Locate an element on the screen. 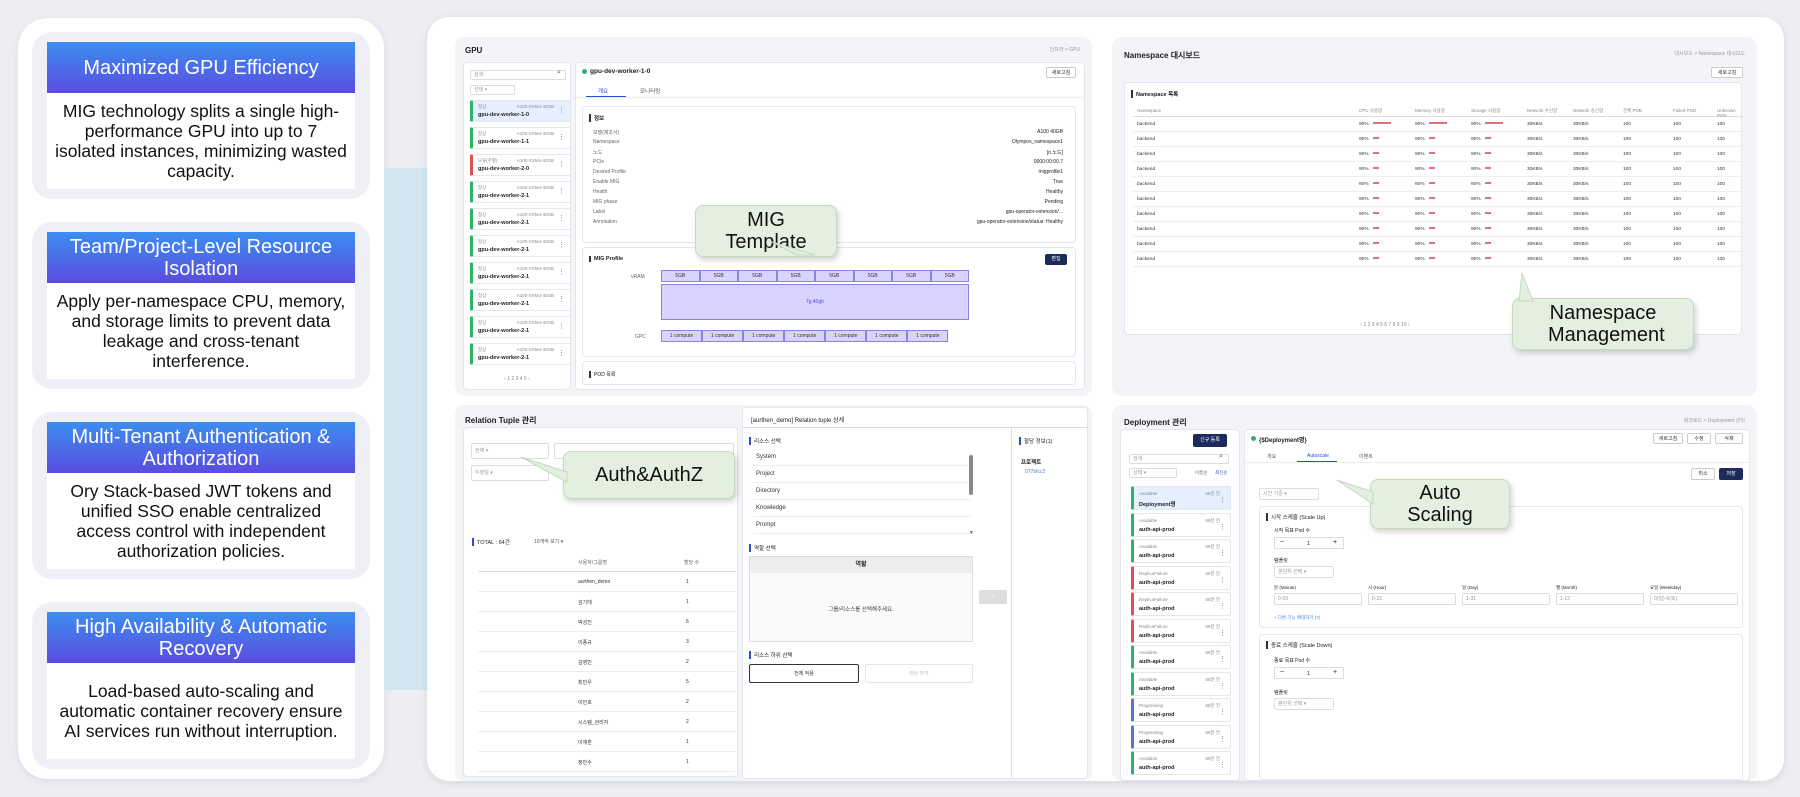 The height and width of the screenshot is (797, 1800). table-row: 이재훈 1 is located at coordinates (607, 742).